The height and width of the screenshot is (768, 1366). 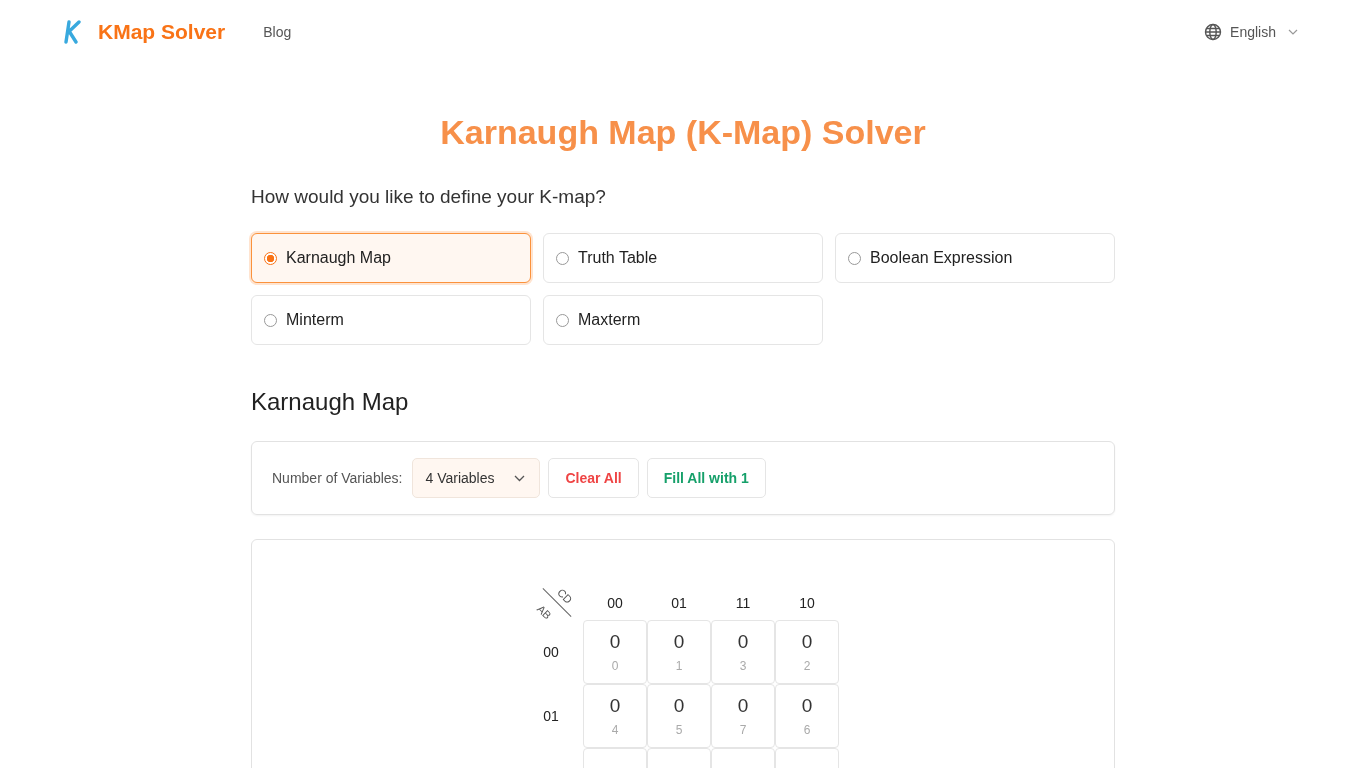 I want to click on option-card: Minterm, so click(x=391, y=320).